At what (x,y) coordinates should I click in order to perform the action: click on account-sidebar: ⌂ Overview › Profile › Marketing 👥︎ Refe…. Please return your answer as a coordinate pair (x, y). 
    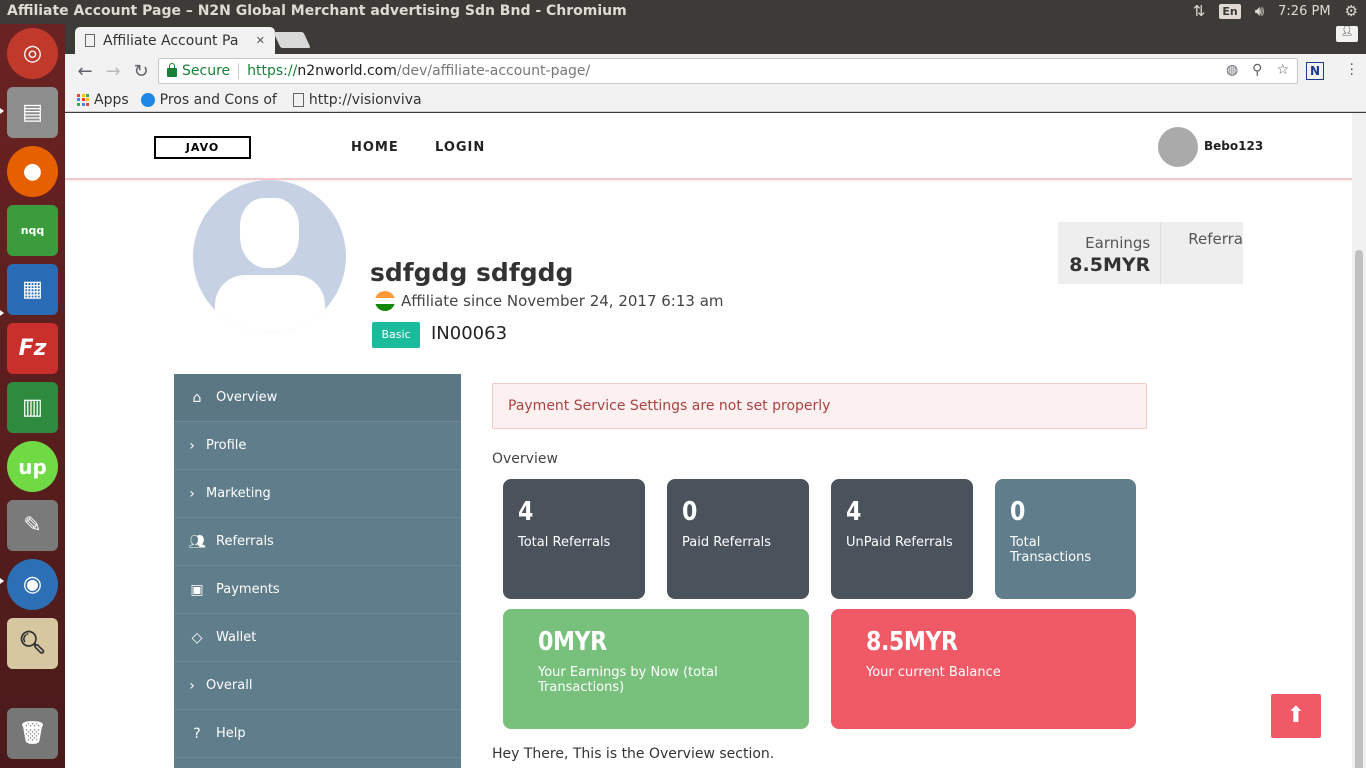
    Looking at the image, I should click on (317, 571).